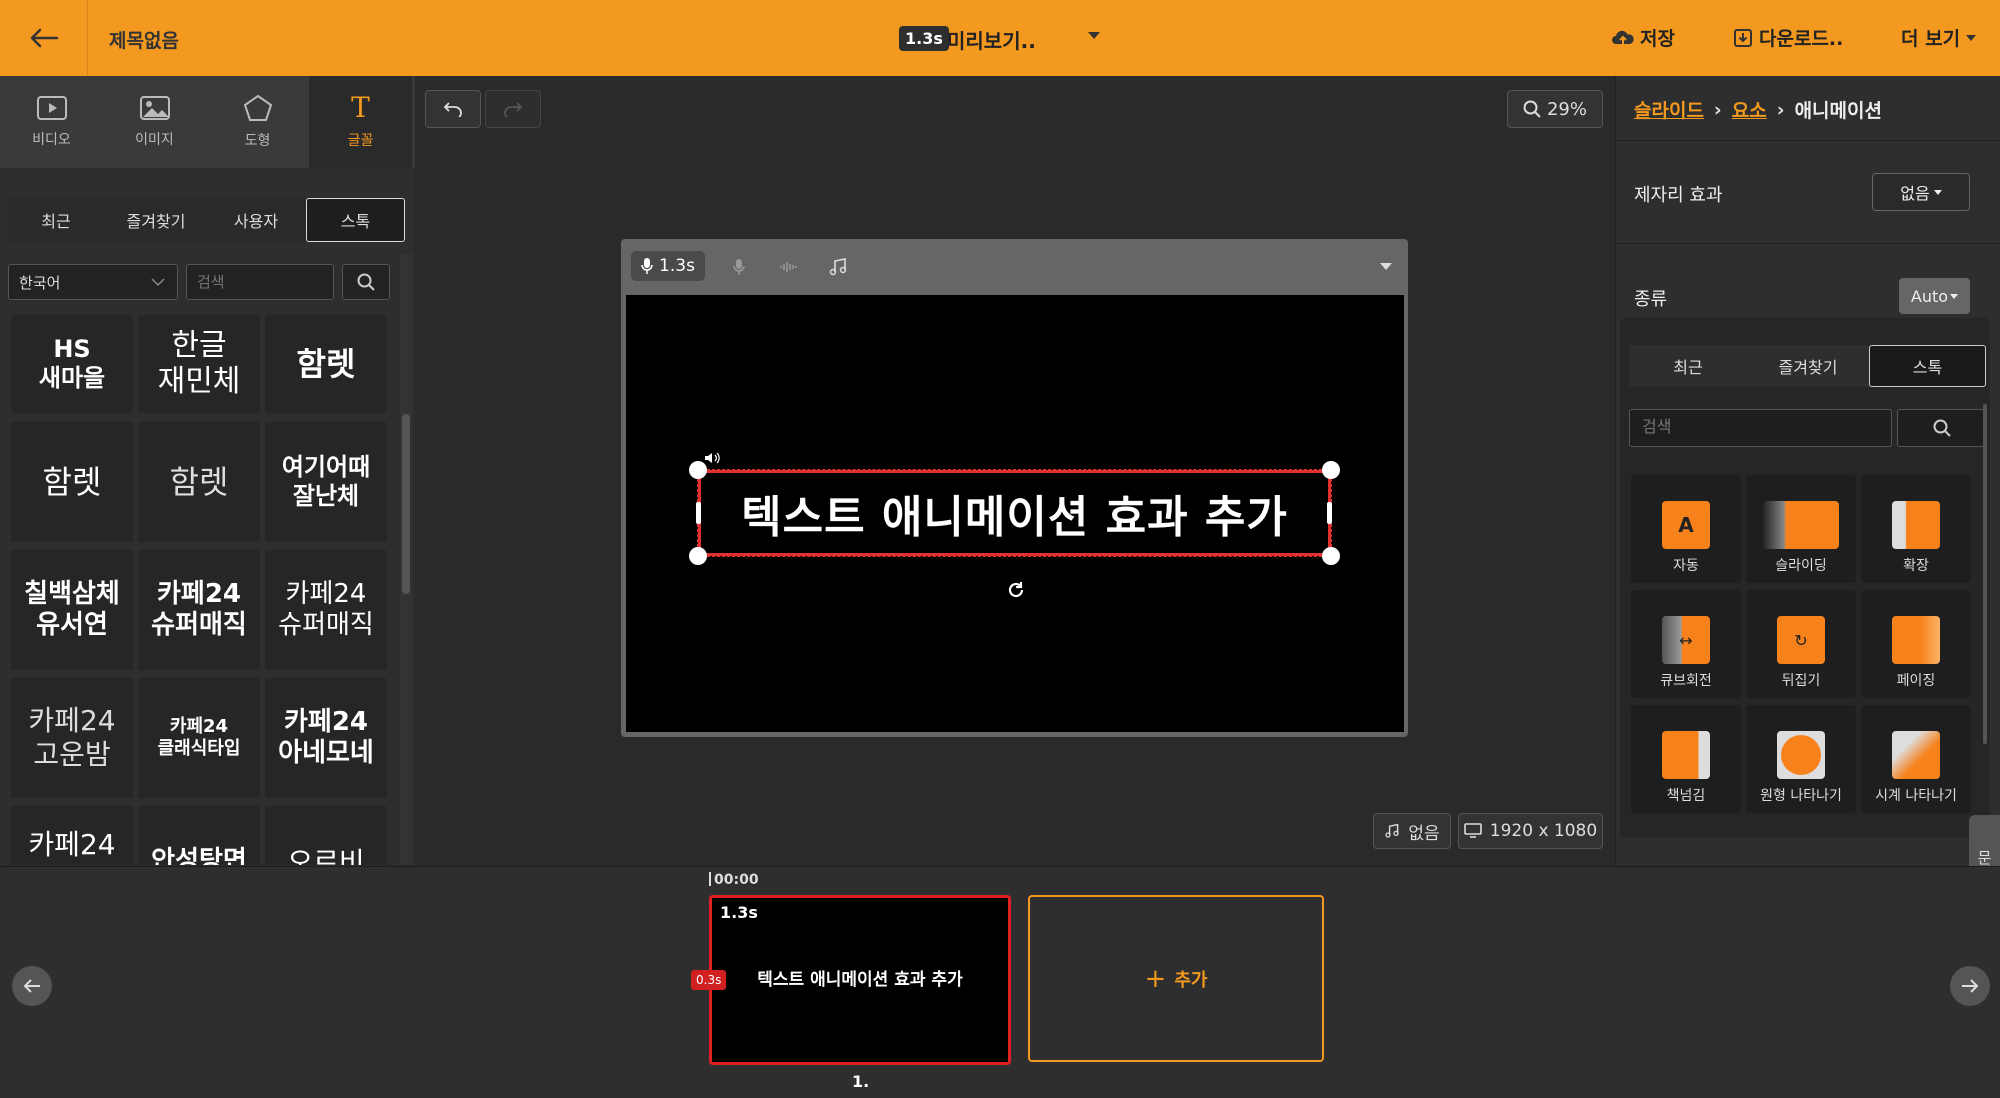 Image resolution: width=2000 pixels, height=1098 pixels. Describe the element at coordinates (1760, 428) in the screenshot. I see `animation-search-input` at that location.